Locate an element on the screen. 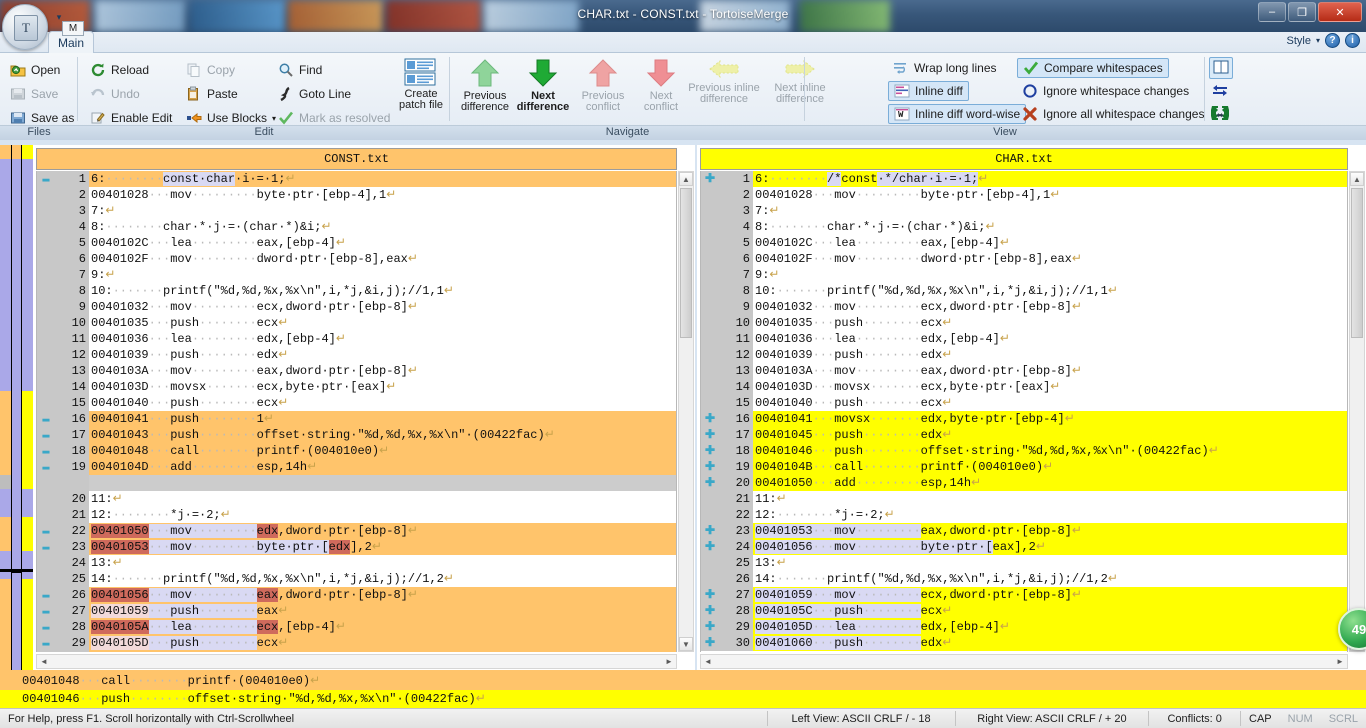  left-vertical-scrollbar: ▲ ▼ is located at coordinates (686, 411).